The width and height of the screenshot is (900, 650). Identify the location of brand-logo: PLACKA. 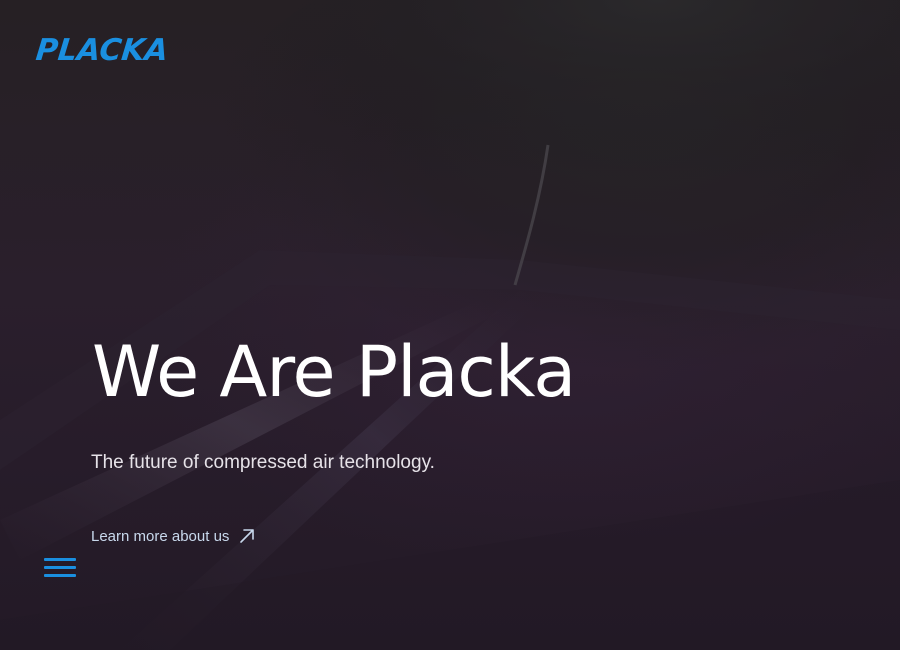
(102, 50).